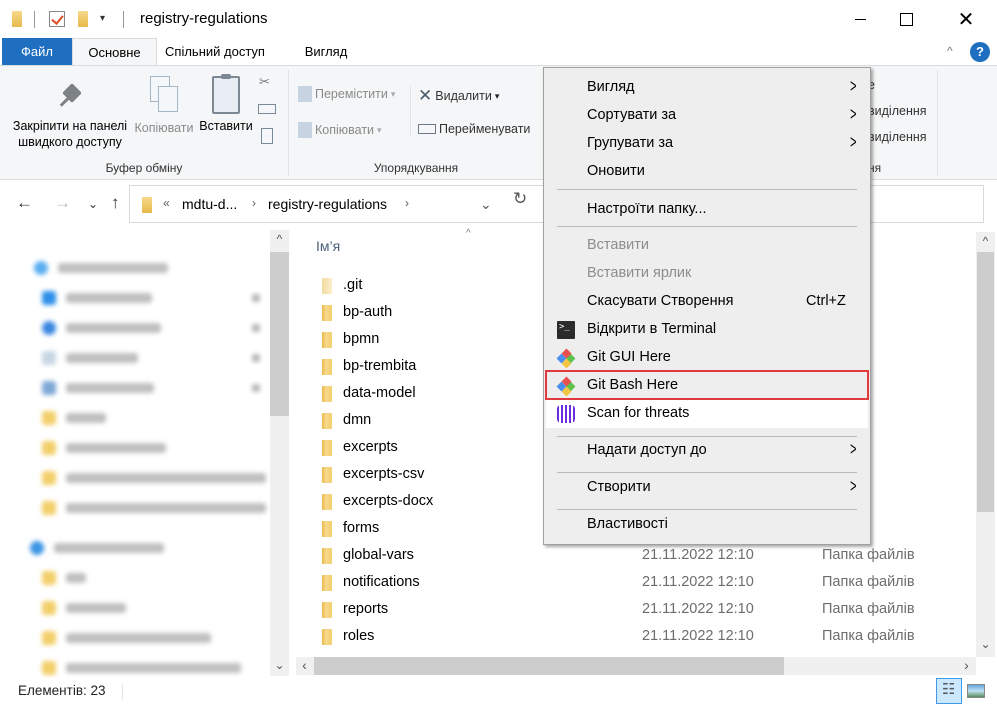  Describe the element at coordinates (416, 168) in the screenshot. I see `organize-group-label: Упорядкування` at that location.